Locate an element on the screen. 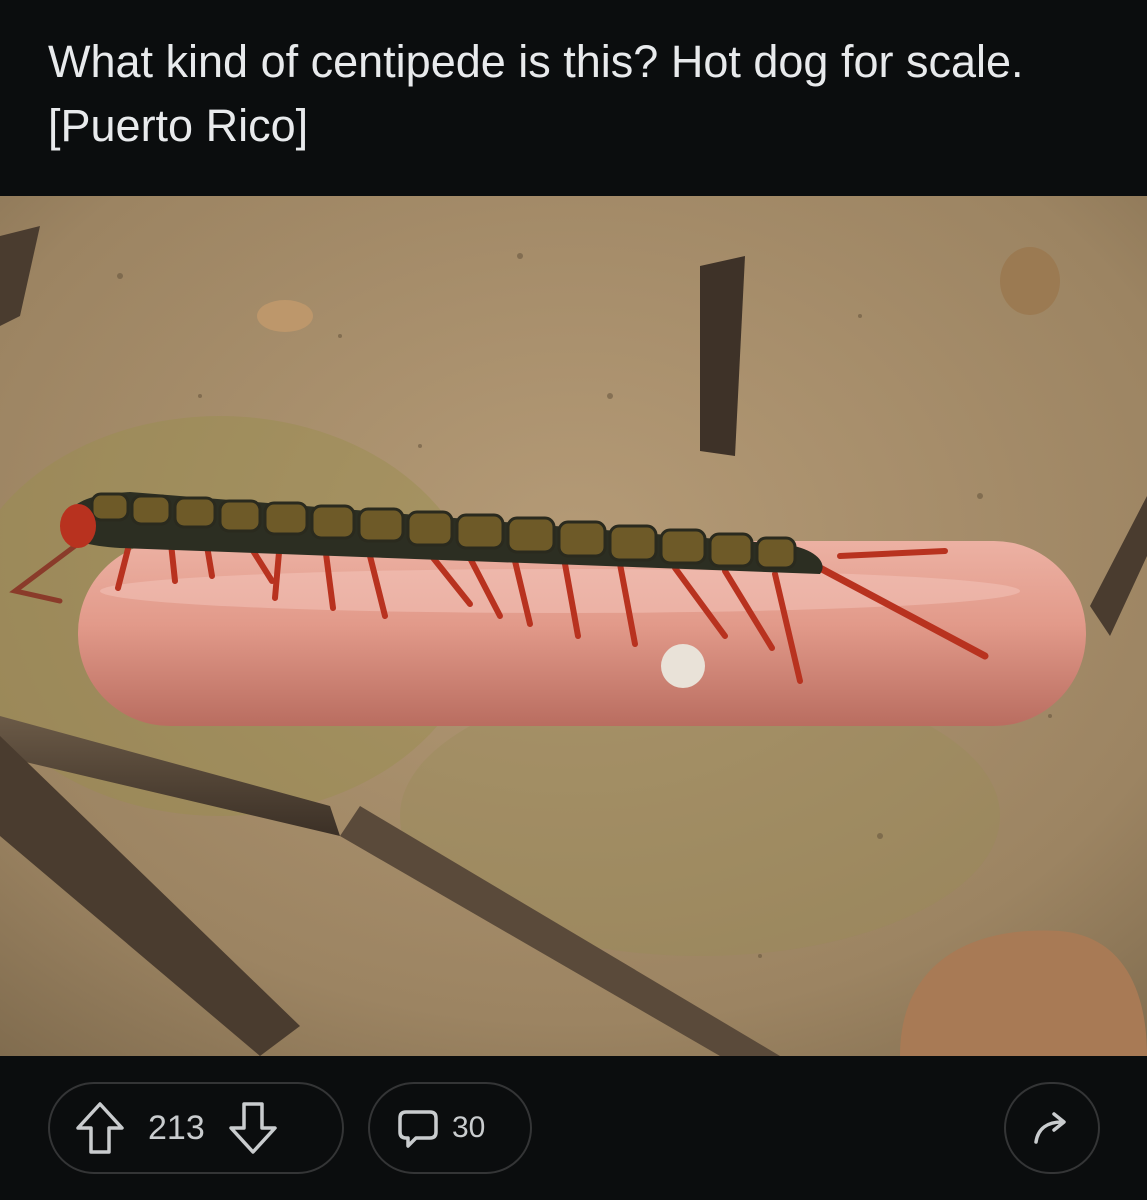 The width and height of the screenshot is (1147, 1200). speech-bubble-icon is located at coordinates (418, 1129).